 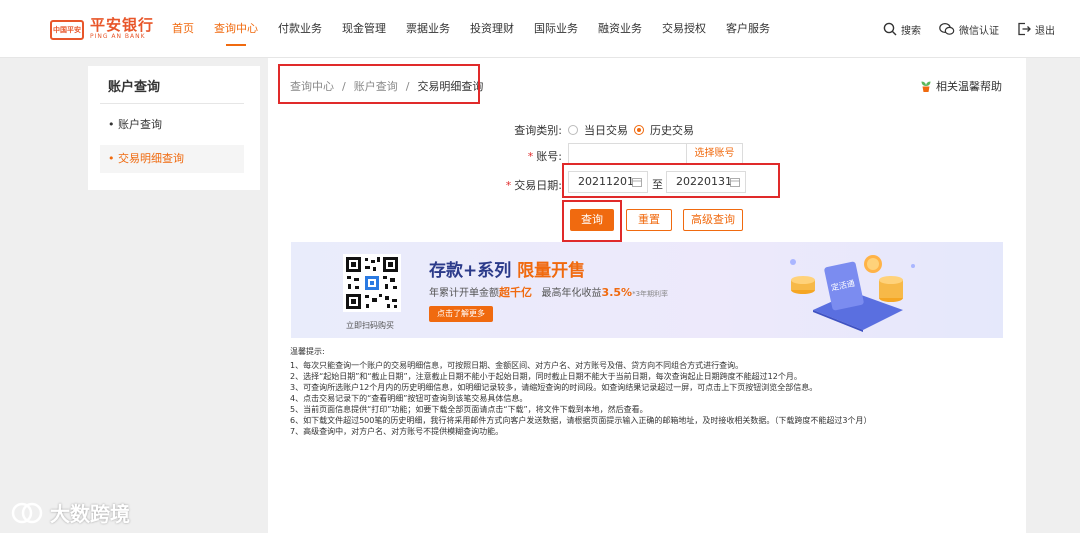 What do you see at coordinates (409, 398) in the screenshot?
I see `tip-line: 4、点击交易记录下的“查看明细”按钮可查询到该笔交易具体信息。` at bounding box center [409, 398].